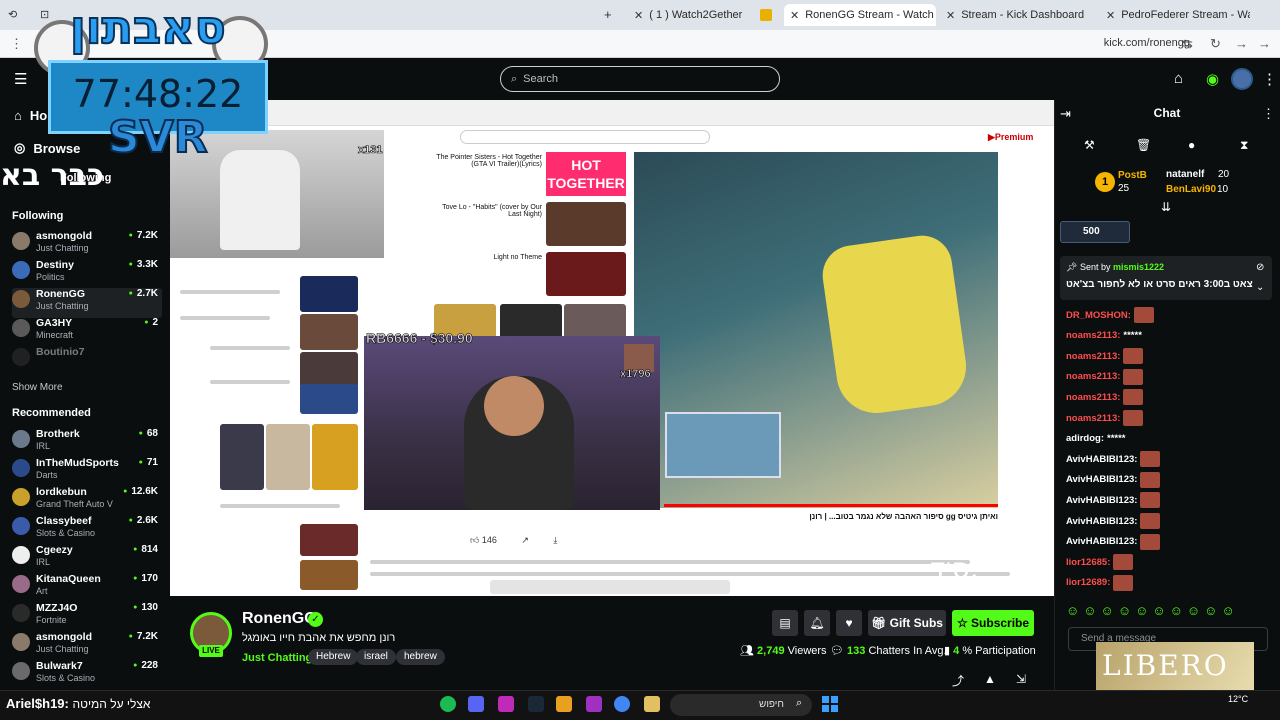 This screenshot has width=1280, height=720. I want to click on tab-ronengg-stream: ✕ RonenGG Stream - Watch L K, so click(860, 15).